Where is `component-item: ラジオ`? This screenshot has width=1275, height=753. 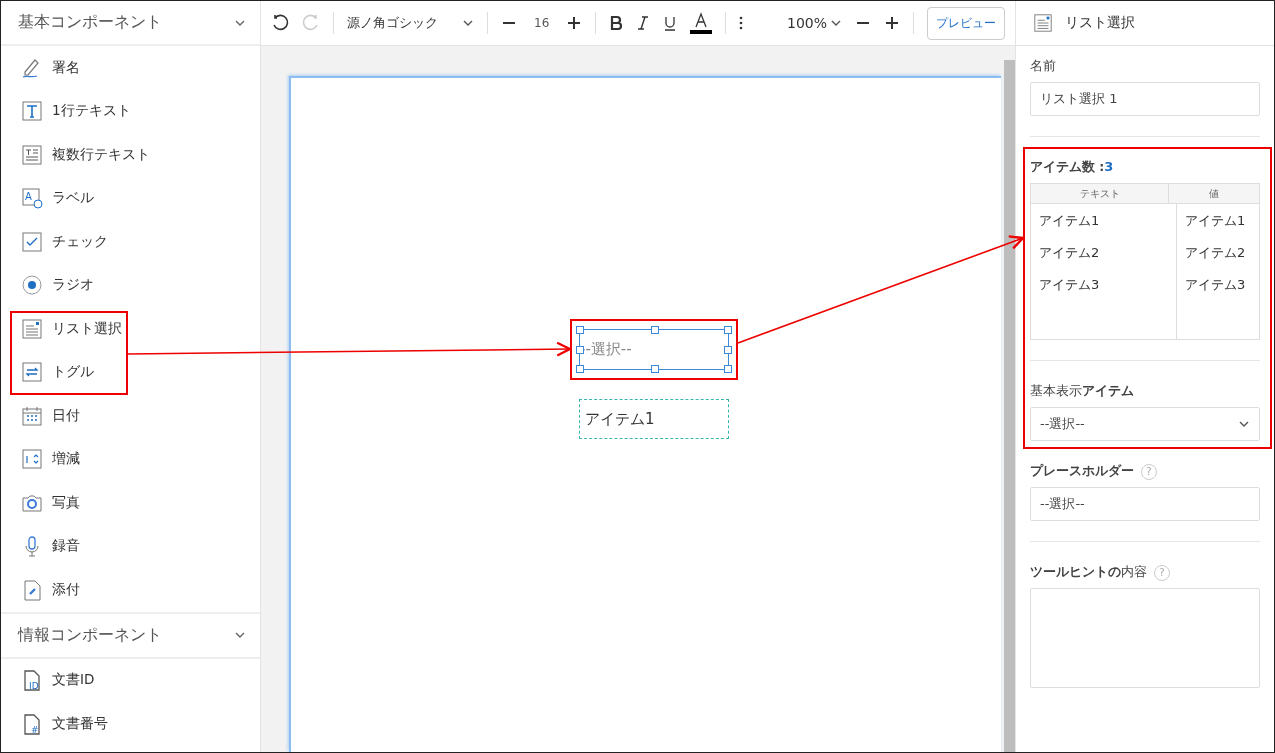 component-item: ラジオ is located at coordinates (130, 285).